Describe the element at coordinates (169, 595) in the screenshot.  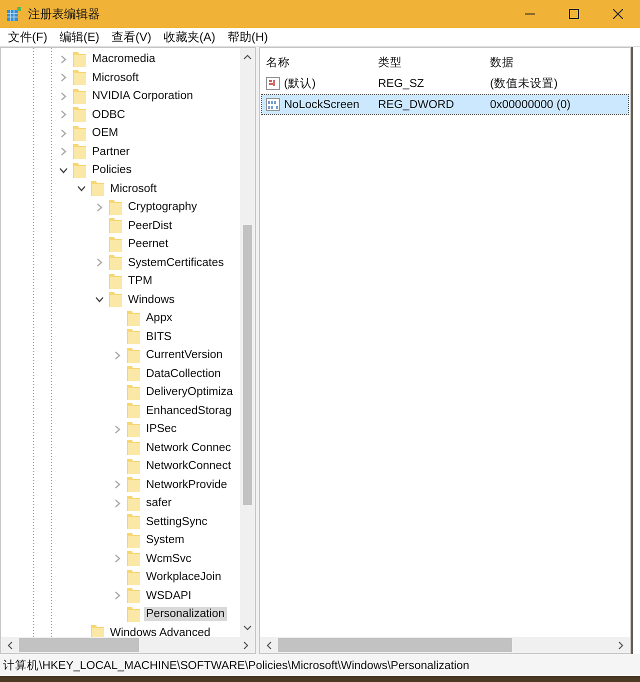
I see `tree-item: WSDAPI` at that location.